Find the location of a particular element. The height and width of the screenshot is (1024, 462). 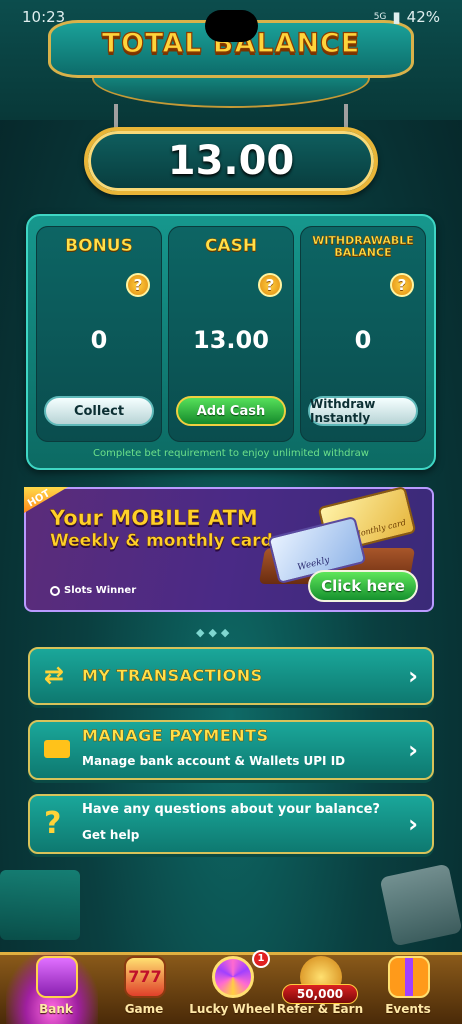

bonus-value: 0 is located at coordinates (99, 340).